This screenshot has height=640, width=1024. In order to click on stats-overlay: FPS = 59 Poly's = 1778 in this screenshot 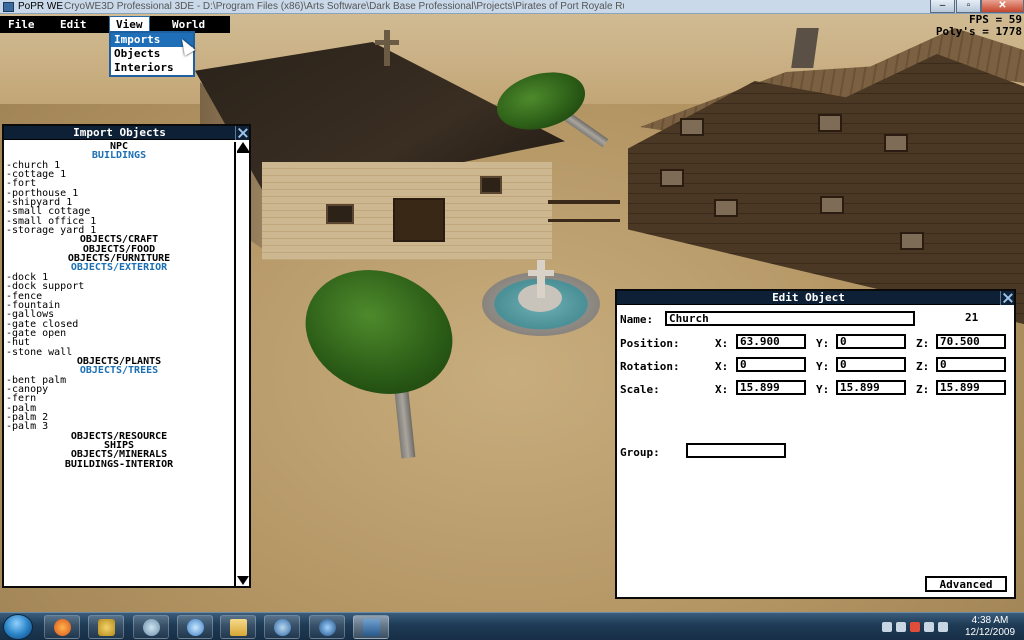, I will do `click(979, 26)`.